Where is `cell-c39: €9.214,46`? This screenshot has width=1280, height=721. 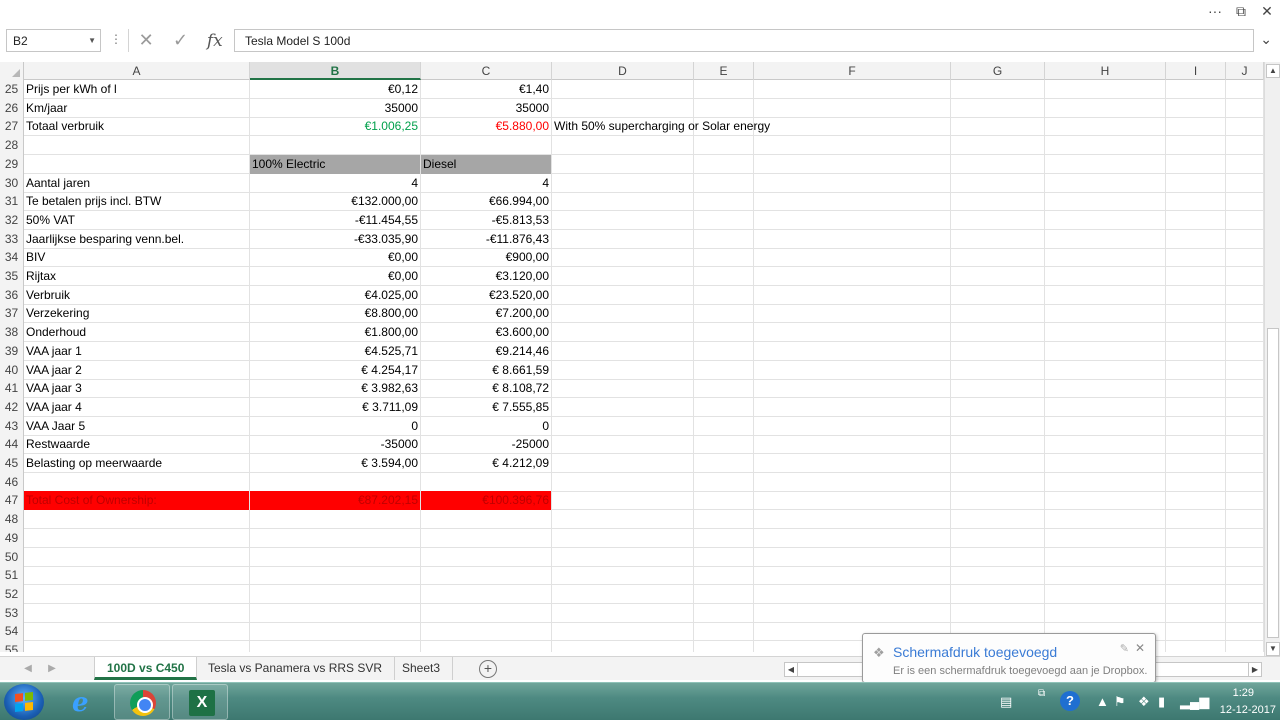
cell-c39: €9.214,46 is located at coordinates (486, 351).